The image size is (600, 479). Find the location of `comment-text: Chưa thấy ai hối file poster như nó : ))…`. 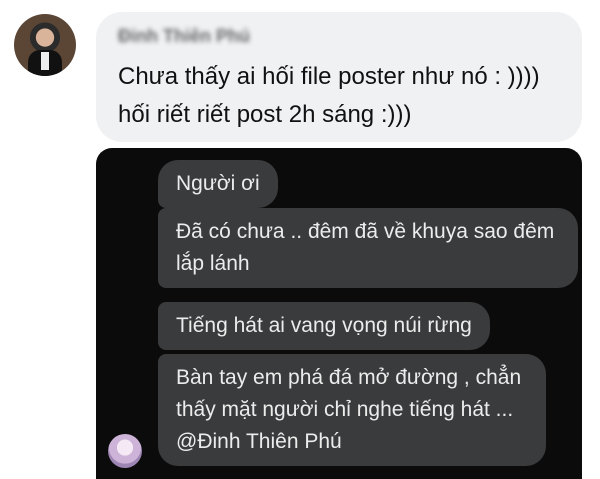

comment-text: Chưa thấy ai hối file poster như nó : ))… is located at coordinates (329, 95).